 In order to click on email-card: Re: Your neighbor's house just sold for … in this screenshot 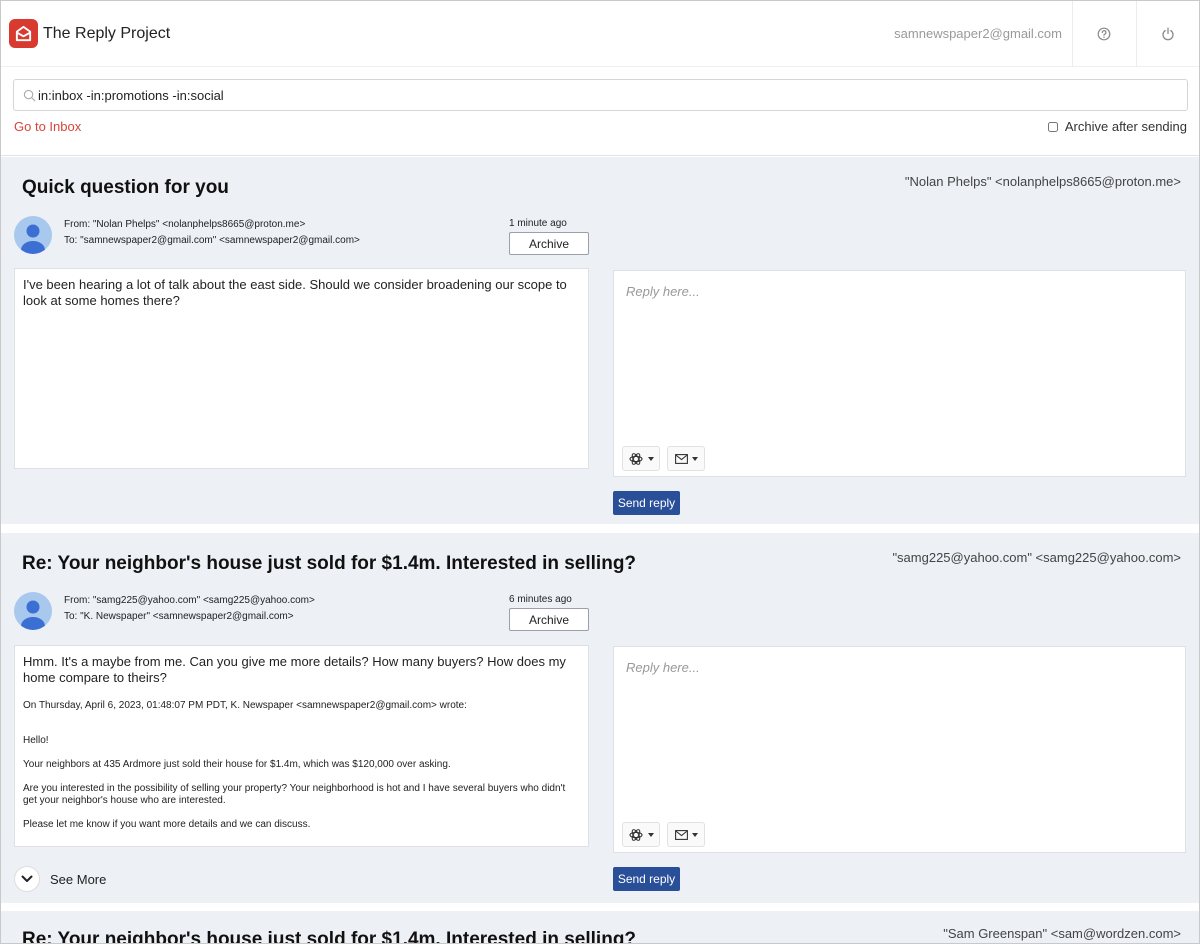, I will do `click(600, 927)`.